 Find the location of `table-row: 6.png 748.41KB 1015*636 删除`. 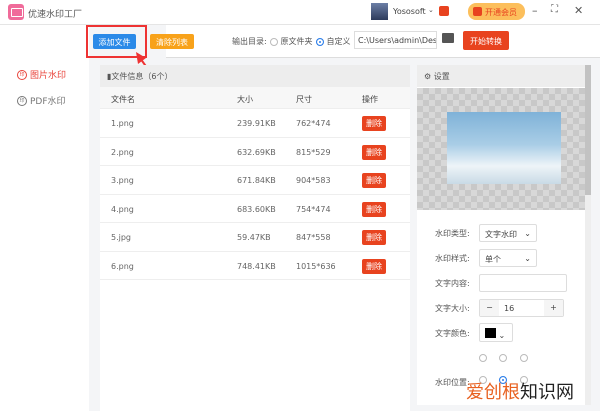

table-row: 6.png 748.41KB 1015*636 删除 is located at coordinates (255, 266).